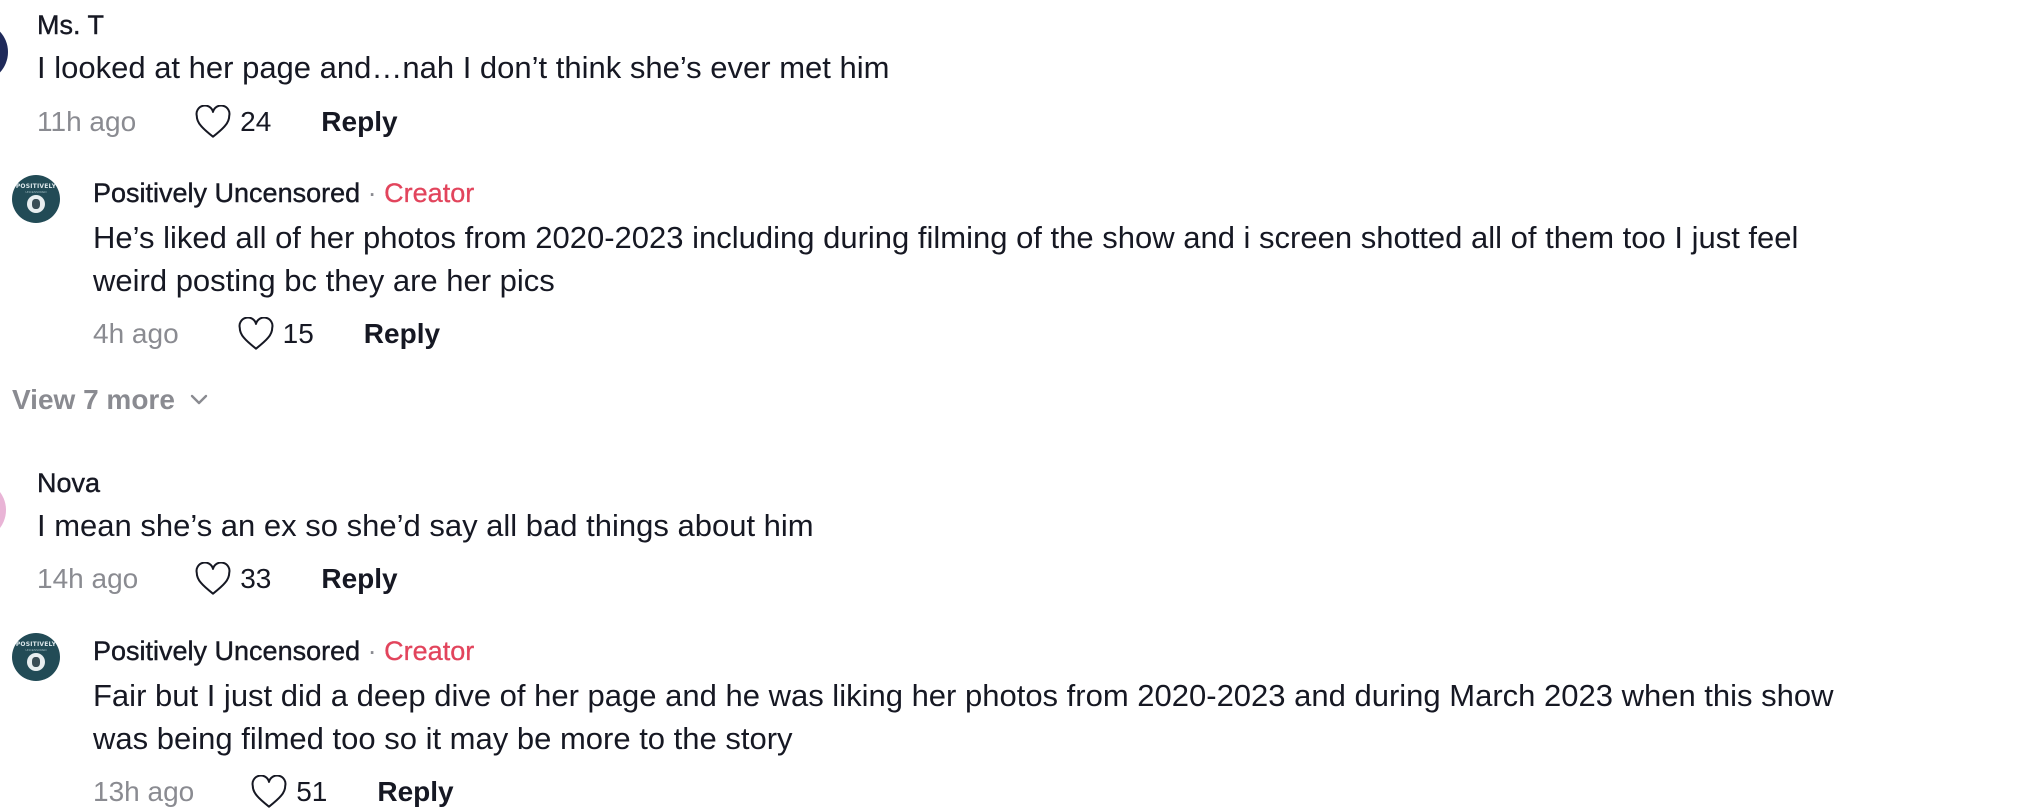 The width and height of the screenshot is (2022, 812). What do you see at coordinates (232, 579) in the screenshot?
I see `like-button: 33` at bounding box center [232, 579].